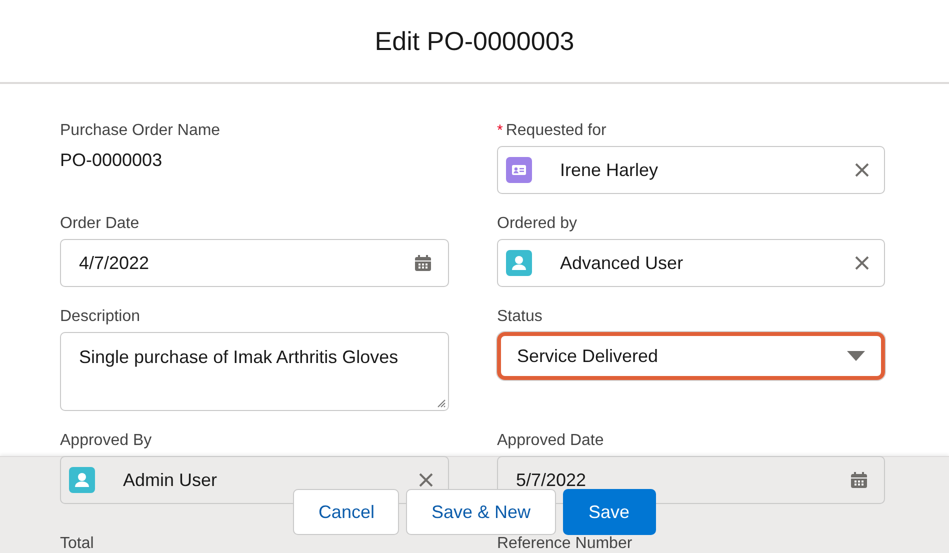 The image size is (949, 553). I want to click on footer-button: Save & New, so click(481, 512).